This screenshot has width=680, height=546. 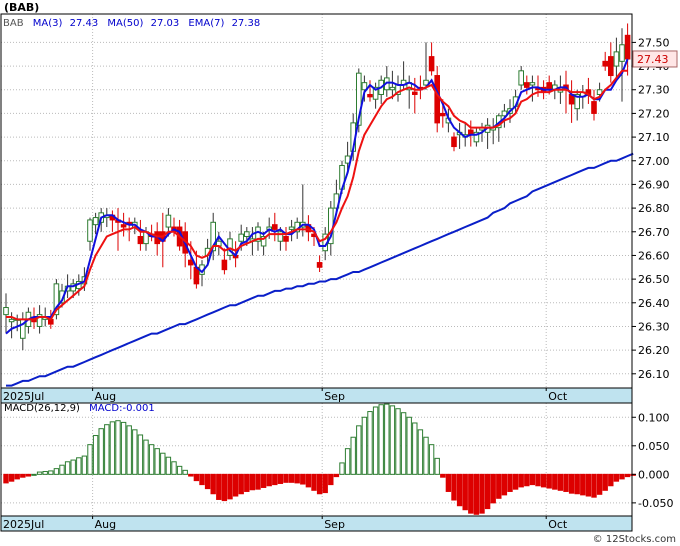 What do you see at coordinates (654, 232) in the screenshot?
I see `price-tick-label: 26.70` at bounding box center [654, 232].